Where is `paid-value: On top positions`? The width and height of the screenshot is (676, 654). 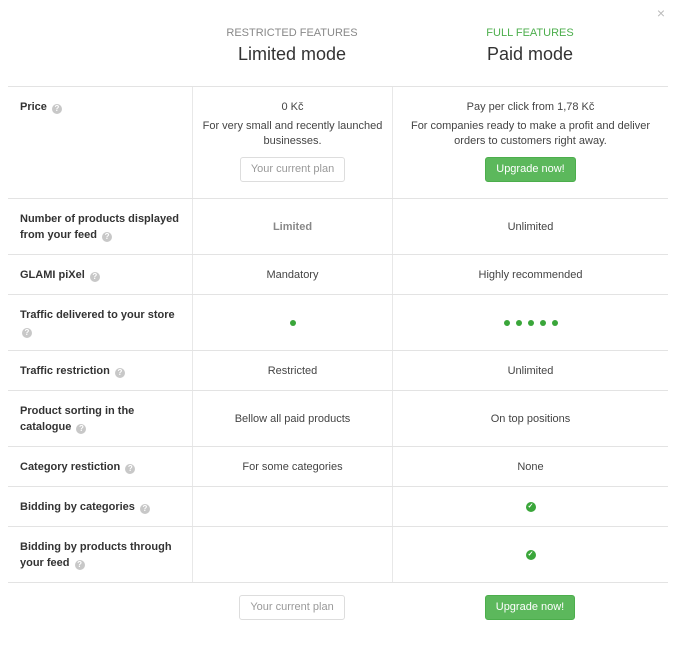 paid-value: On top positions is located at coordinates (530, 418).